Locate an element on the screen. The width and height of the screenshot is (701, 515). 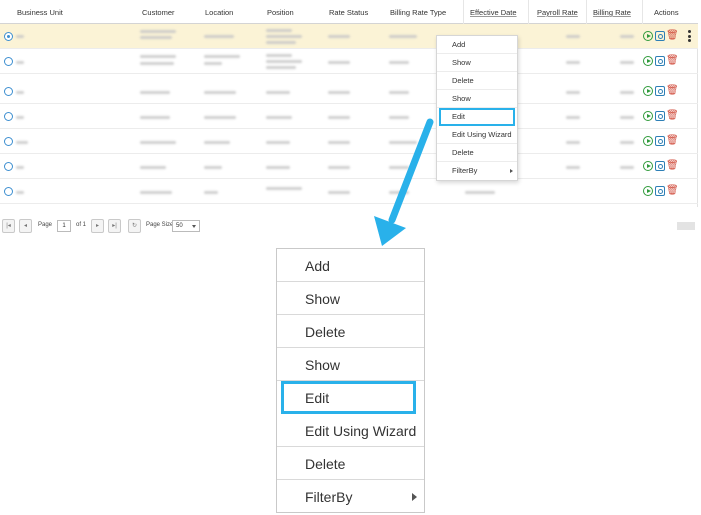
col-header-billing-rate-type: Billing Rate Type is located at coordinates (418, 12).